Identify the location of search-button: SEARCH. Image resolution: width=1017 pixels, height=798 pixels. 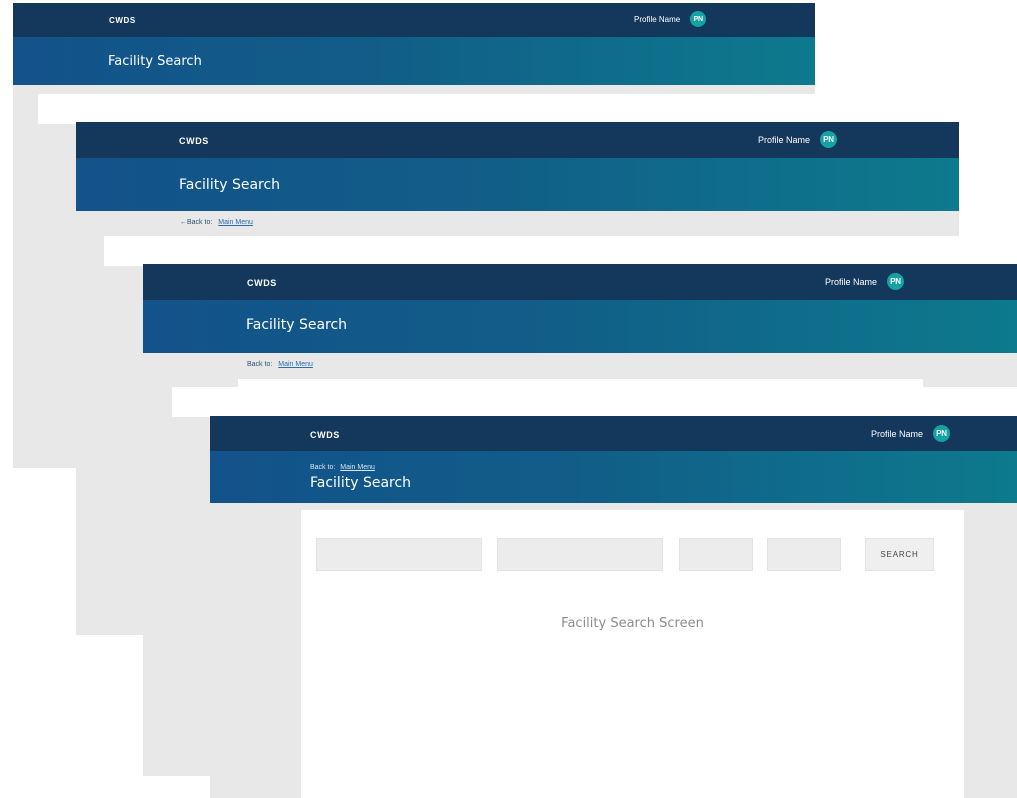
(899, 554).